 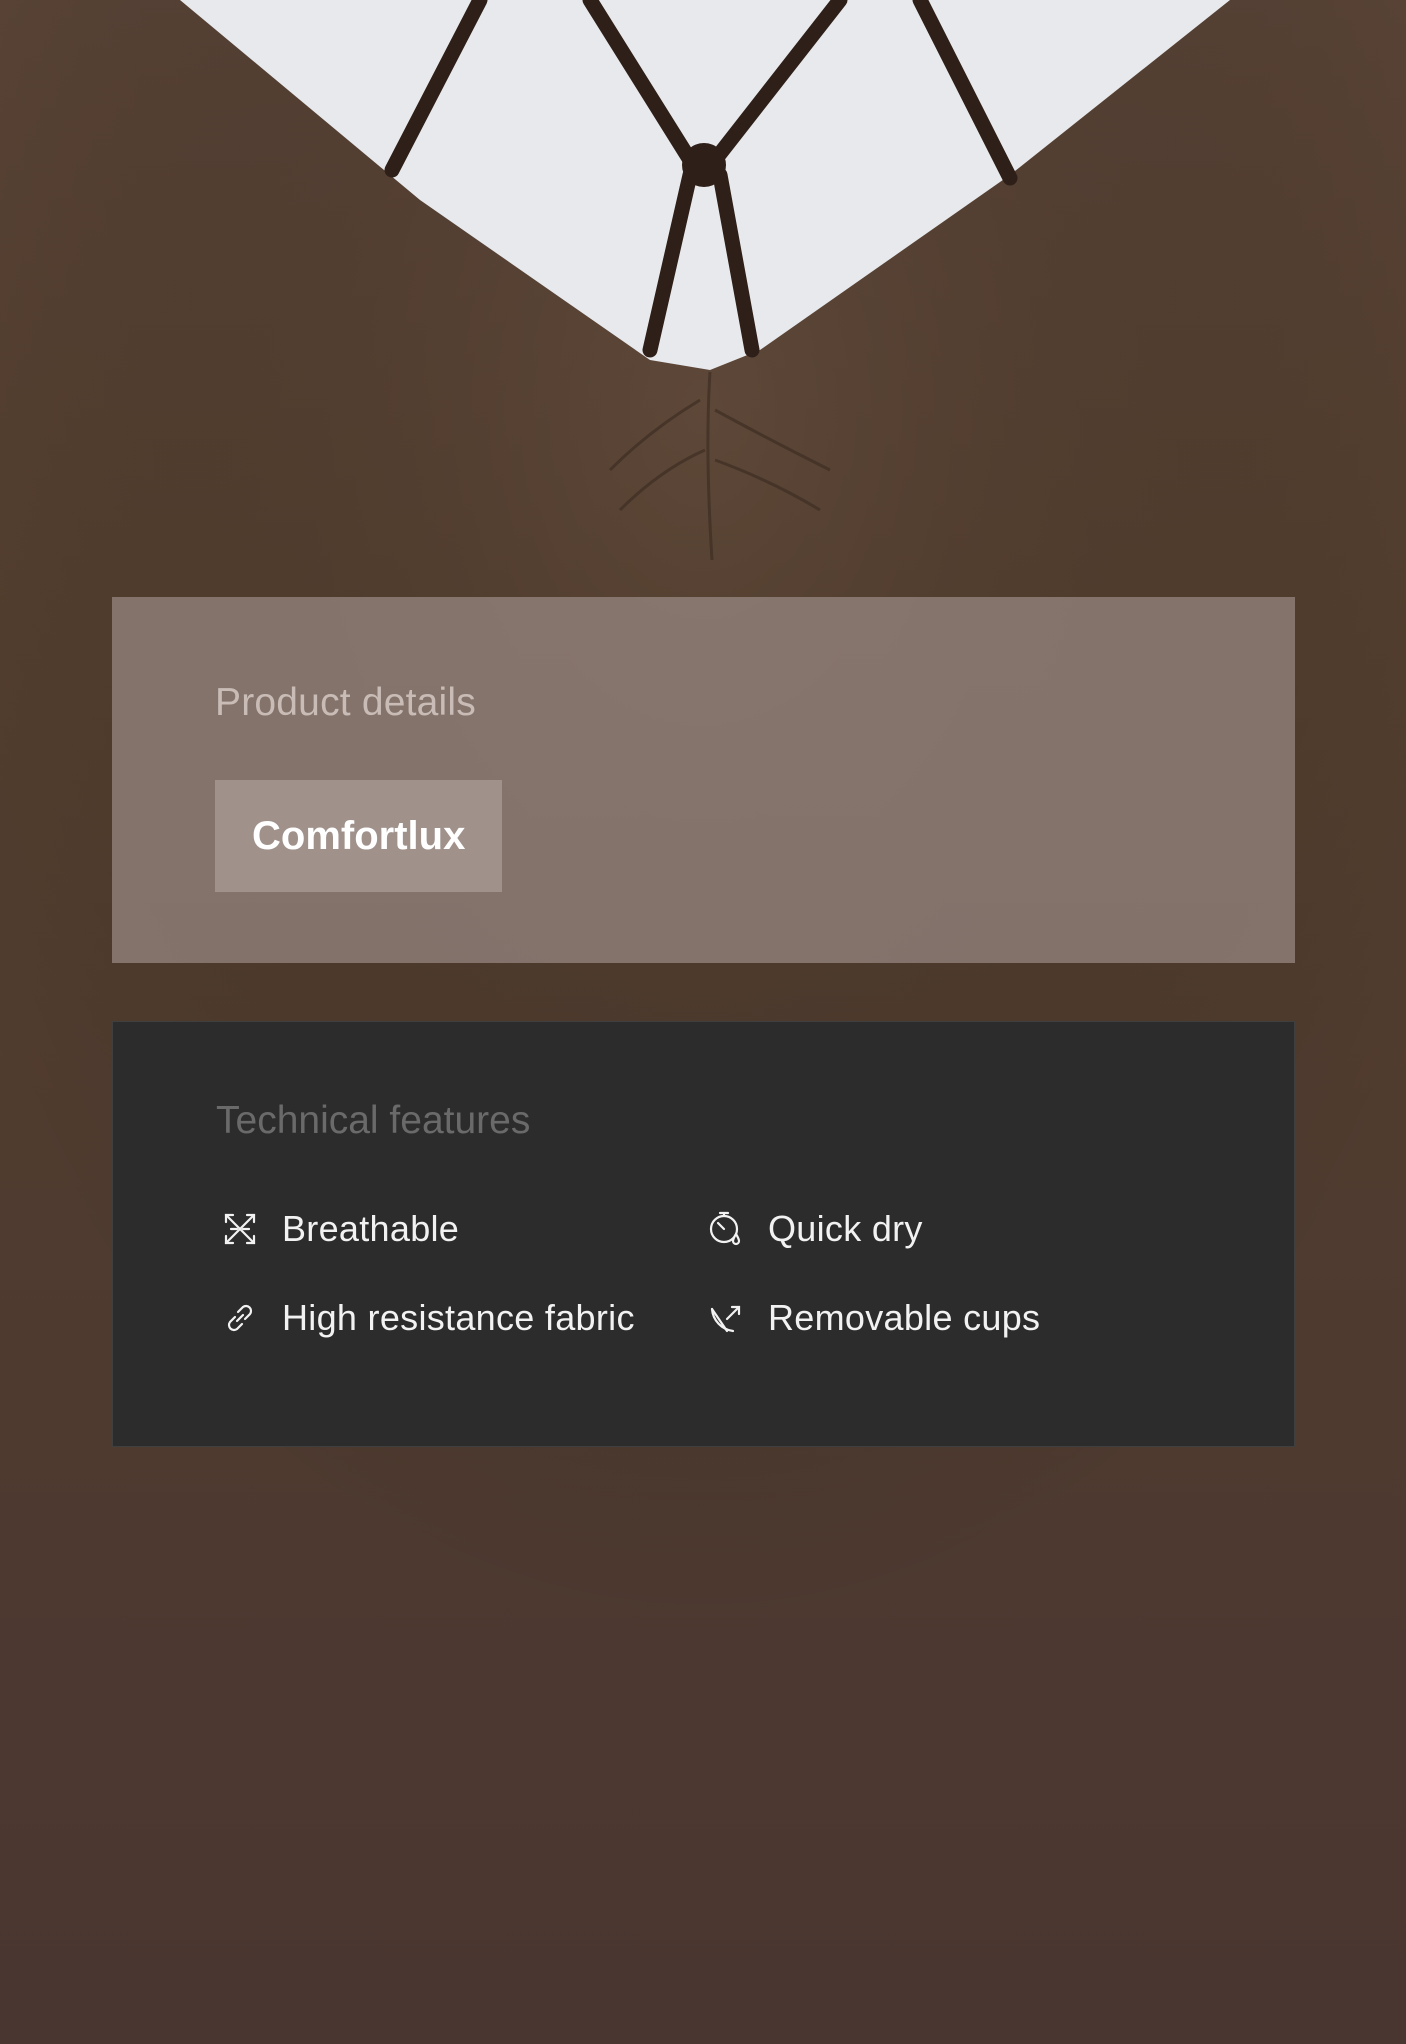 What do you see at coordinates (371, 1228) in the screenshot?
I see `feature-label: Breathable` at bounding box center [371, 1228].